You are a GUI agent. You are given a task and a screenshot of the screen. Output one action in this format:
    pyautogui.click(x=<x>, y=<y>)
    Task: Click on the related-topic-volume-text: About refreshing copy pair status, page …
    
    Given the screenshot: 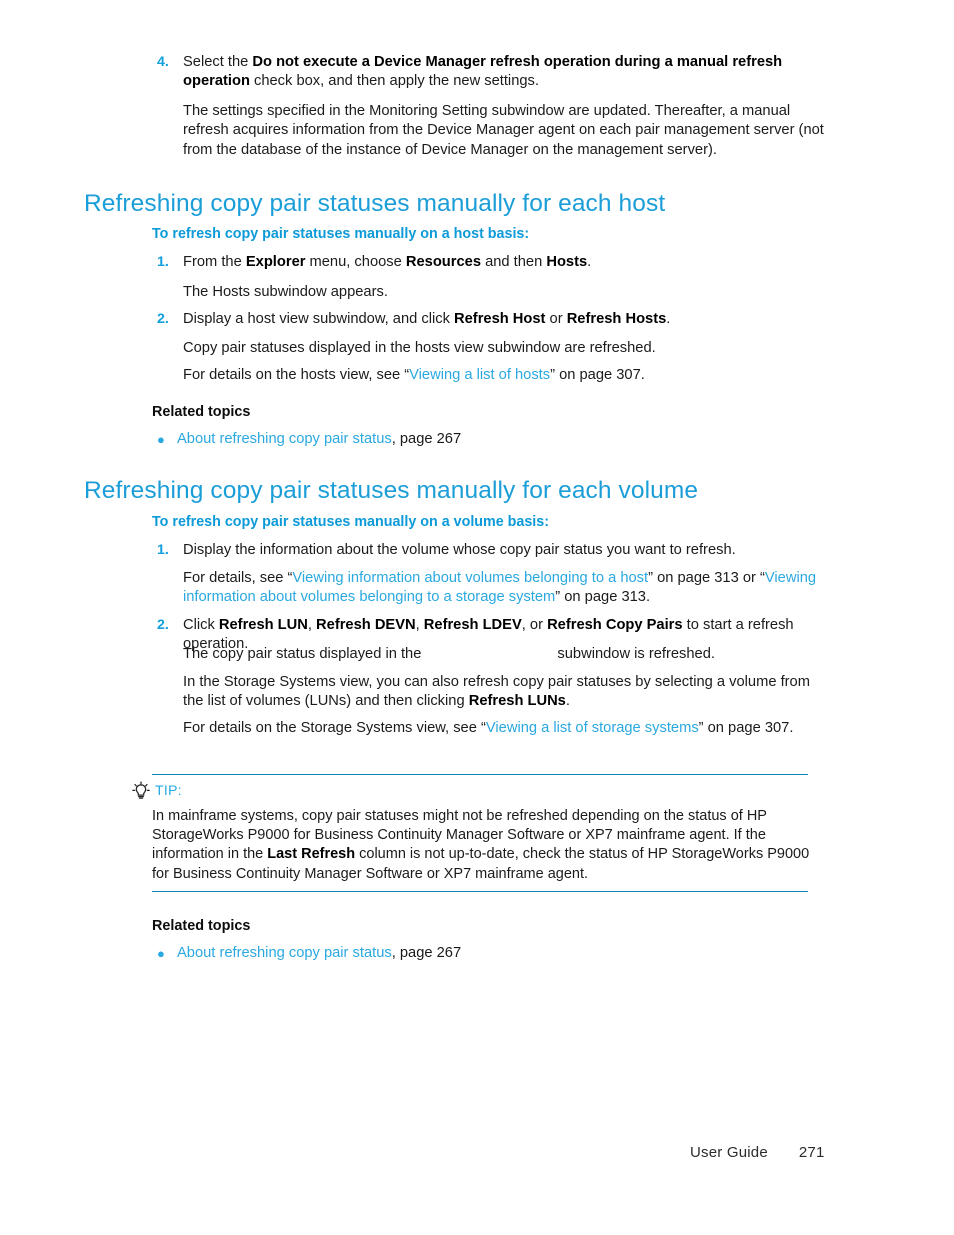 What is the action you would take?
    pyautogui.click(x=319, y=953)
    